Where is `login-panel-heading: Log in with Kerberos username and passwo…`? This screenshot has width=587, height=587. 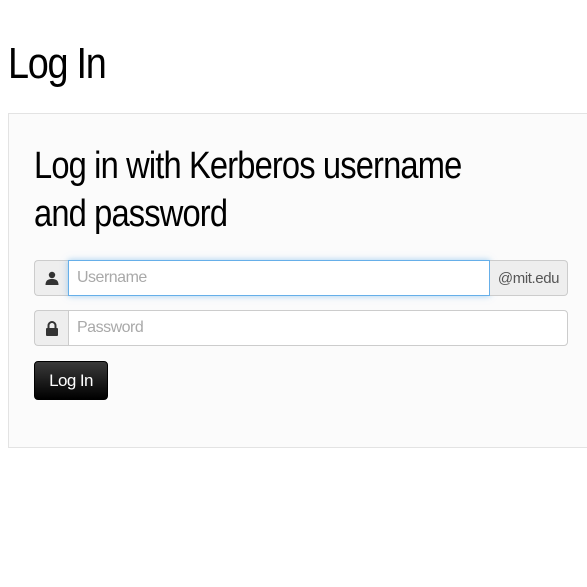 login-panel-heading: Log in with Kerberos username and passwo… is located at coordinates (248, 190).